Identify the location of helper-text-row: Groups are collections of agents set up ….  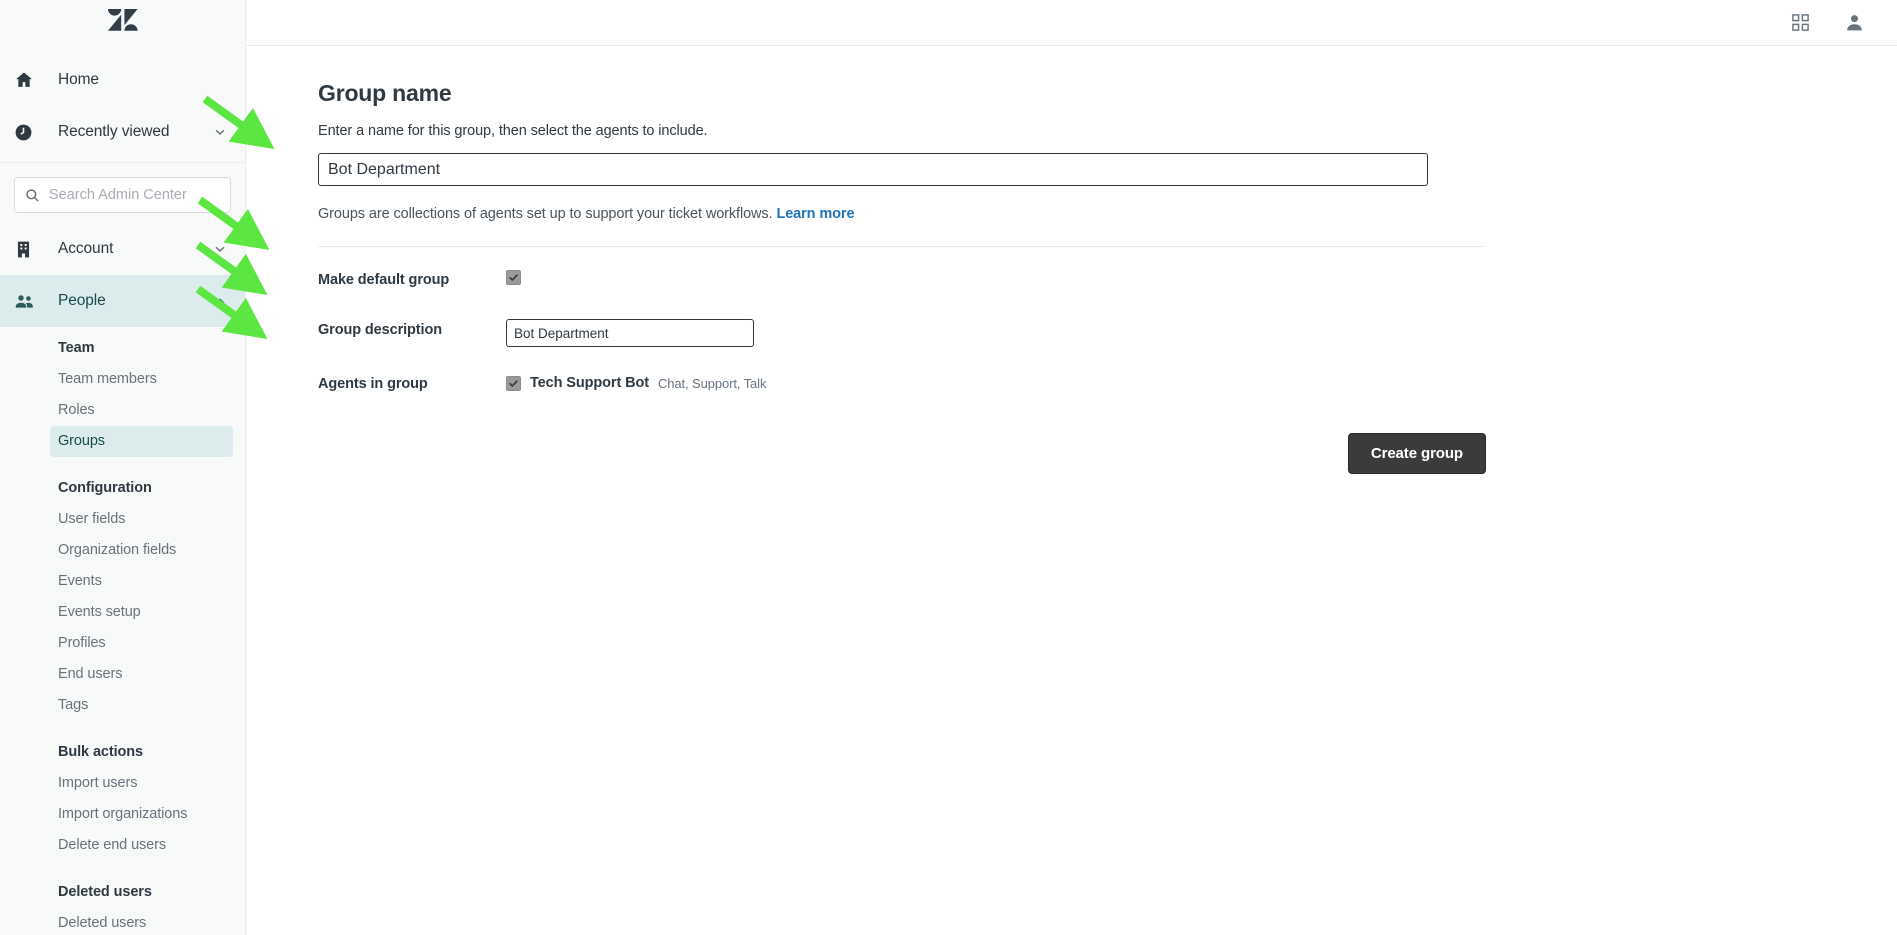
(1007, 214).